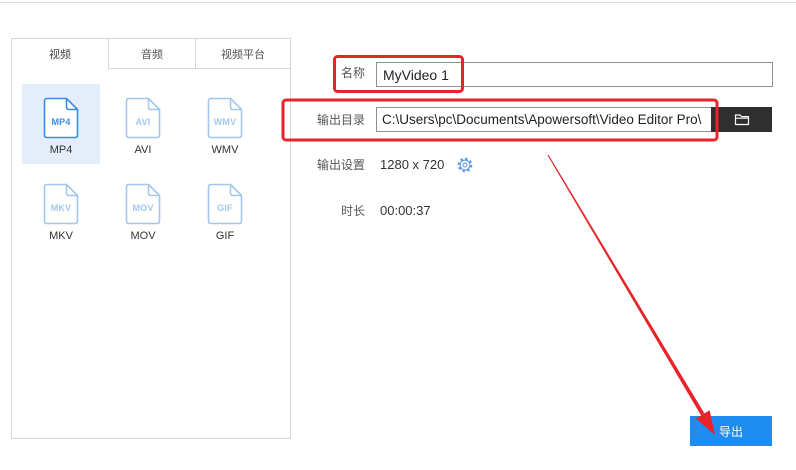 The width and height of the screenshot is (796, 470). I want to click on tab-label: 视频平台, so click(243, 54).